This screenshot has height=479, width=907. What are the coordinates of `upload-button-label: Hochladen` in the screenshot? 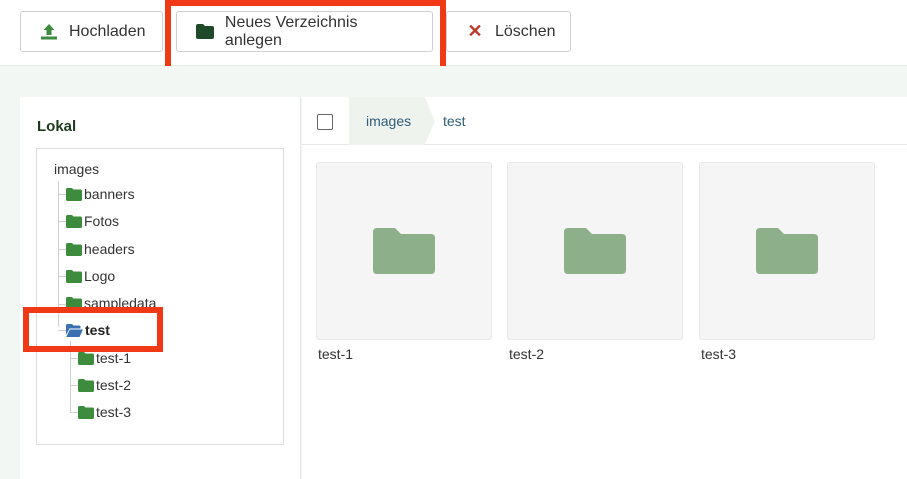 It's located at (107, 31).